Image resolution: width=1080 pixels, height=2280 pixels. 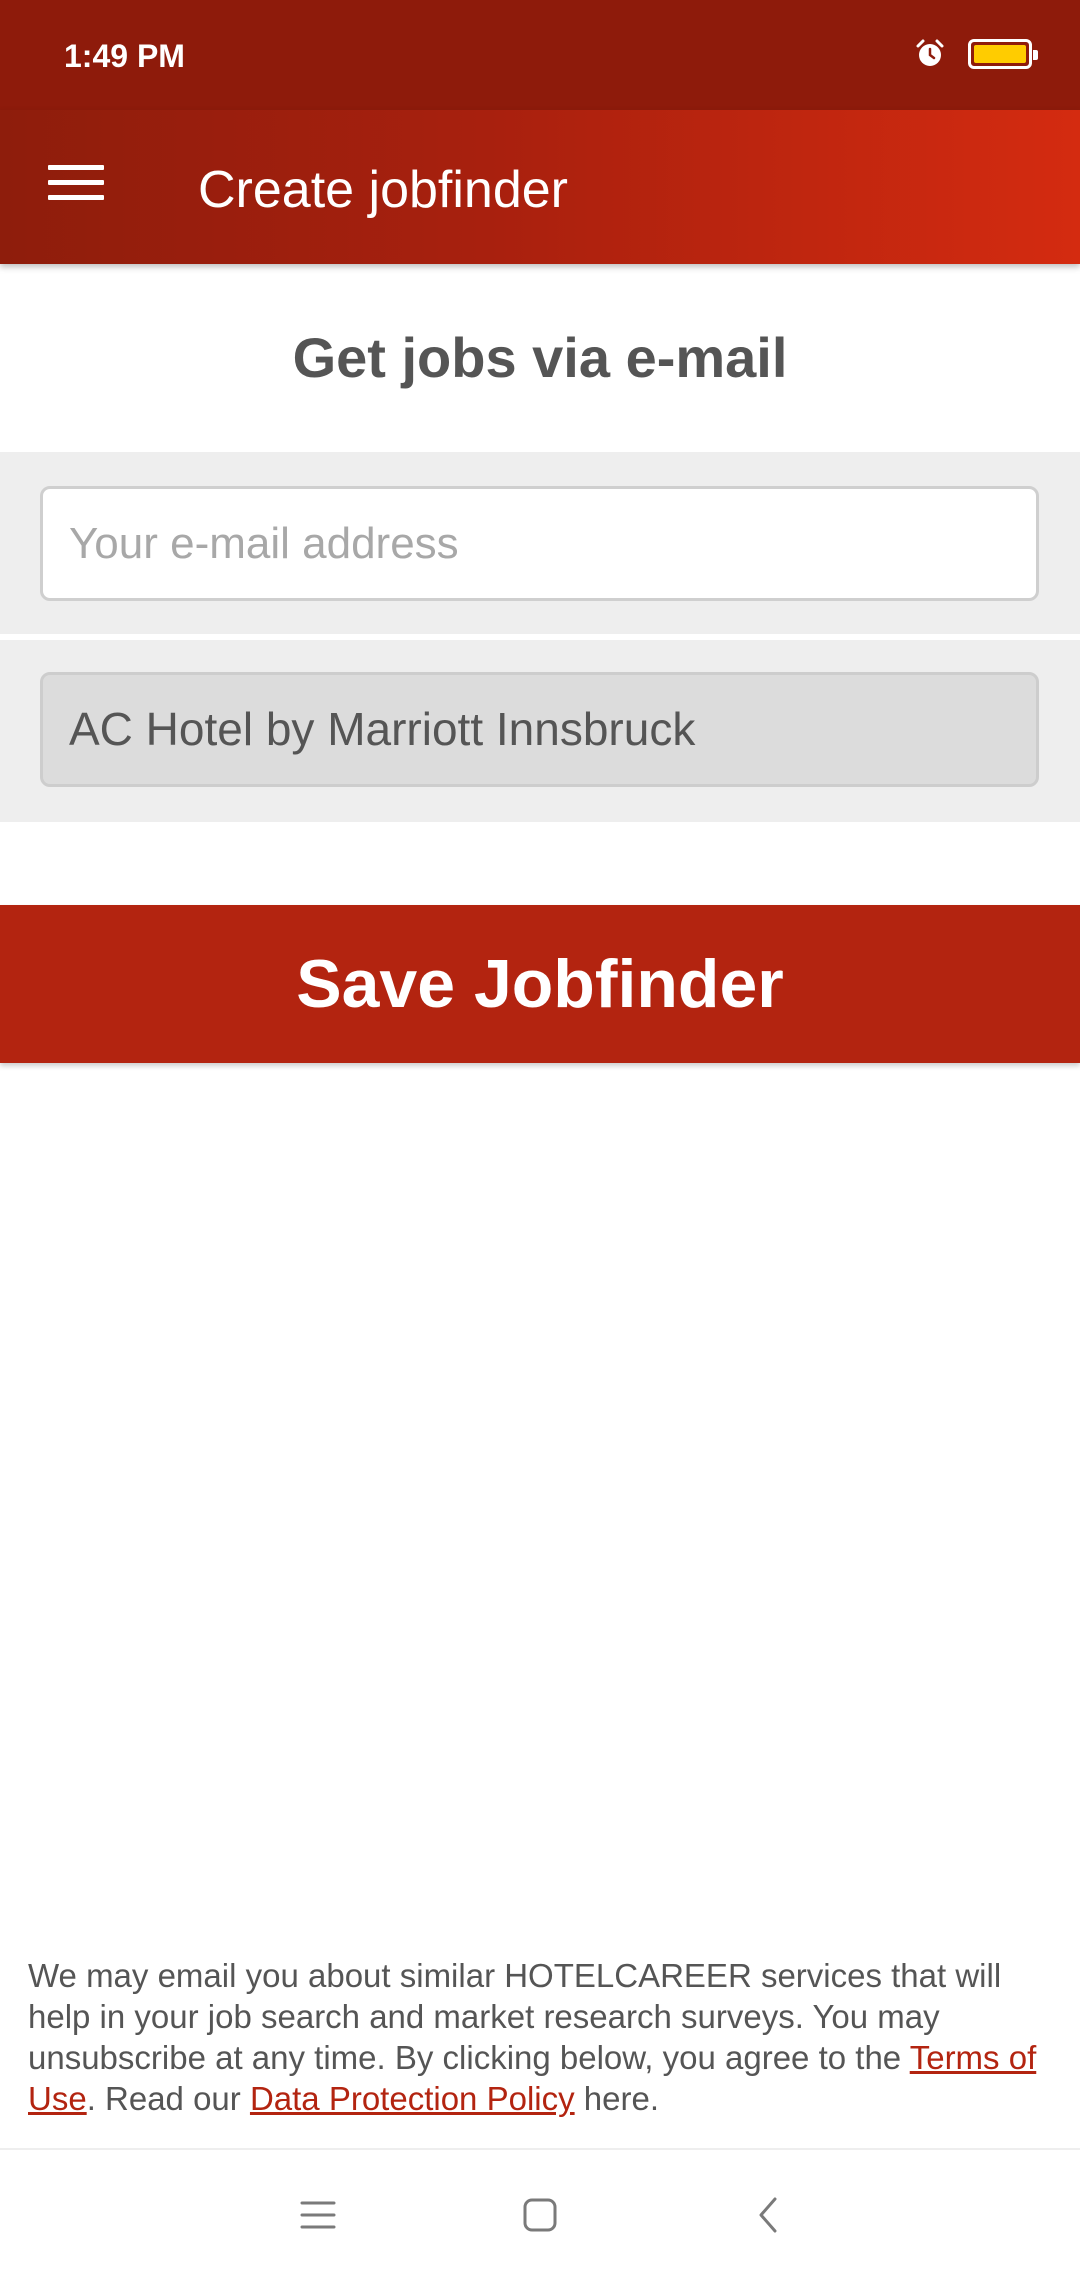 I want to click on disclaimer-text-middle: . Read our, so click(x=168, y=2098).